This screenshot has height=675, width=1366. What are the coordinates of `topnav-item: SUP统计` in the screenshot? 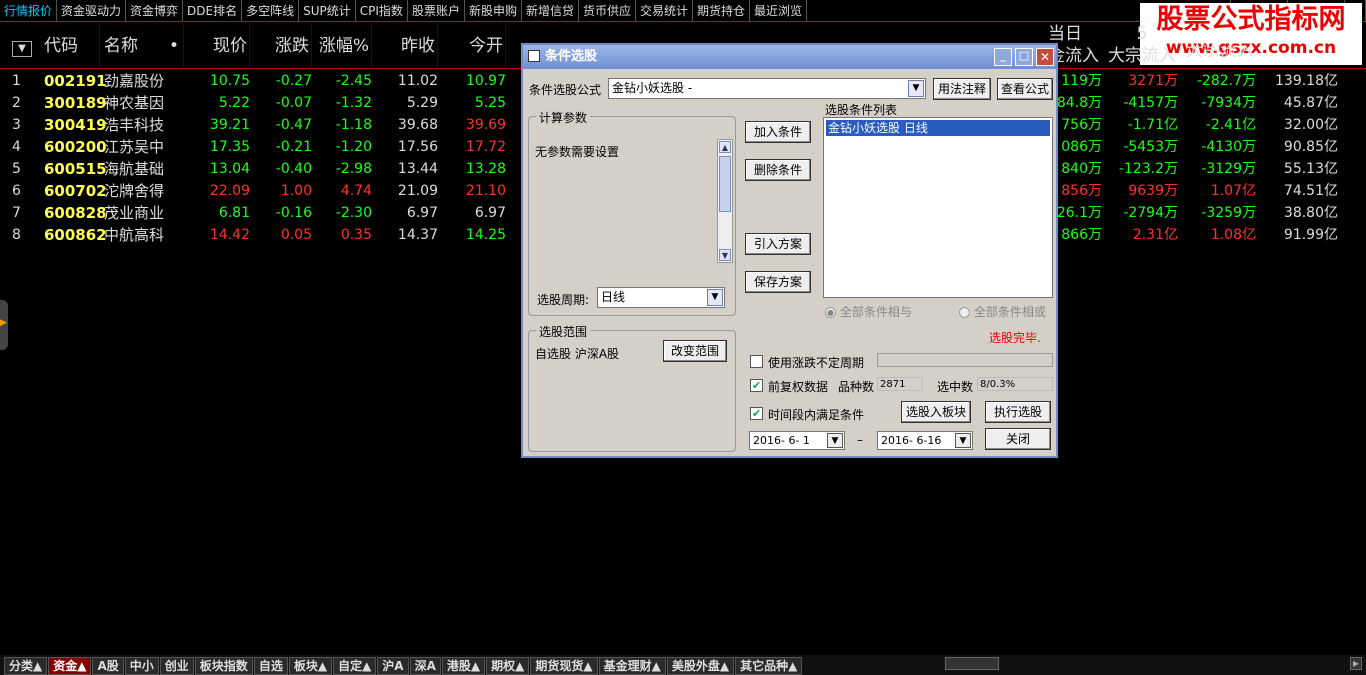 It's located at (327, 10).